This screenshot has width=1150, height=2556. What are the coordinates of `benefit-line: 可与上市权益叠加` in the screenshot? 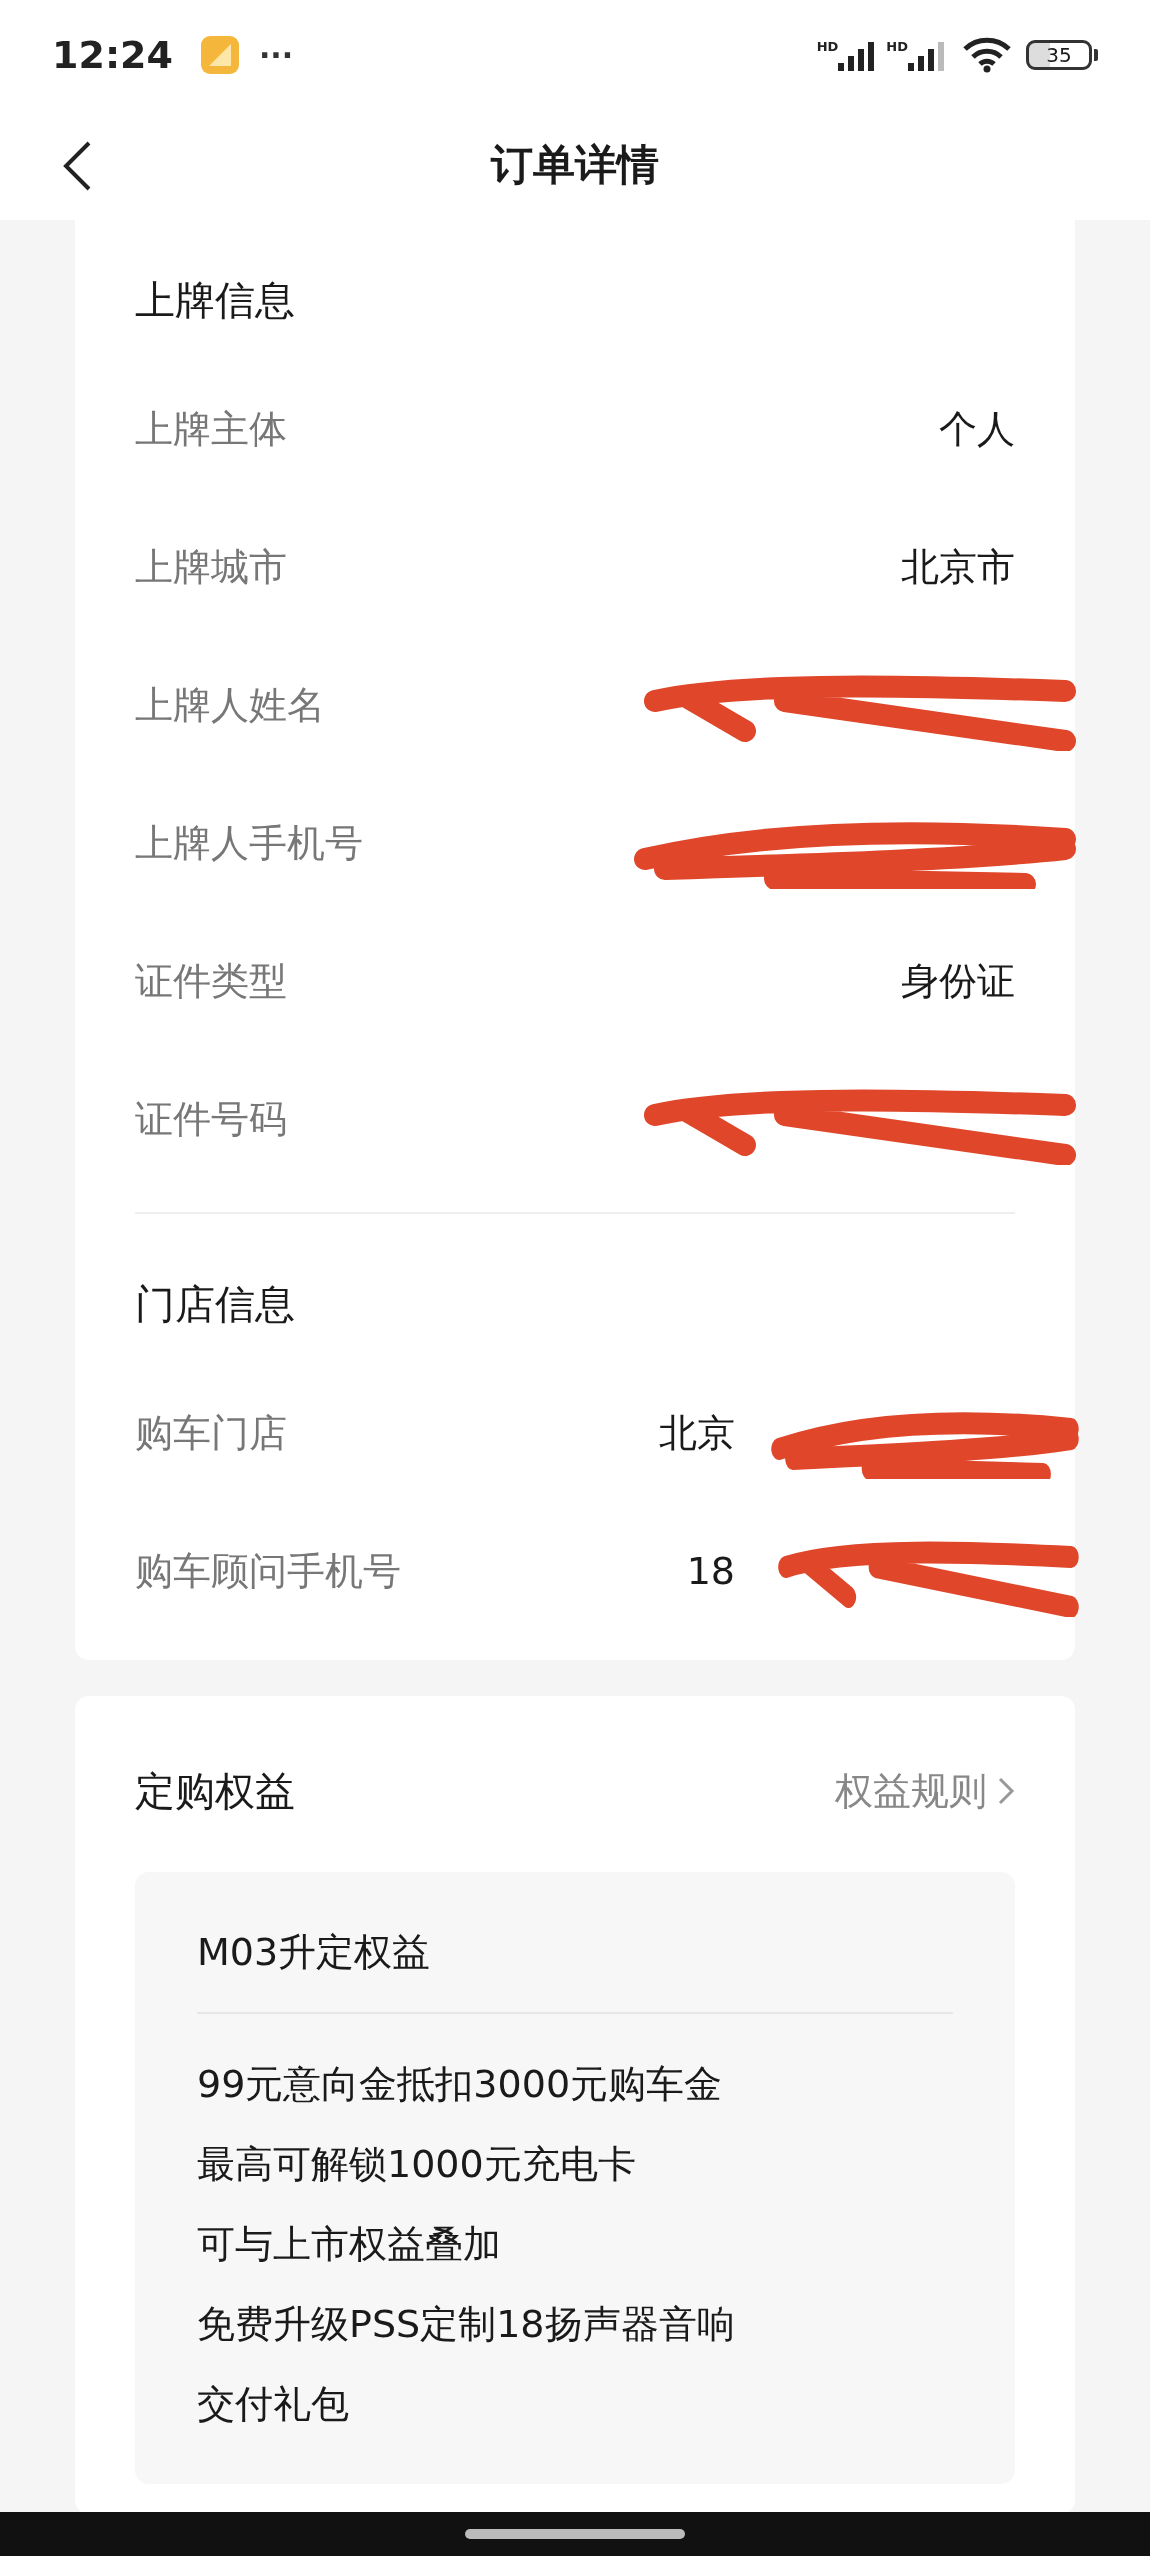 It's located at (349, 2244).